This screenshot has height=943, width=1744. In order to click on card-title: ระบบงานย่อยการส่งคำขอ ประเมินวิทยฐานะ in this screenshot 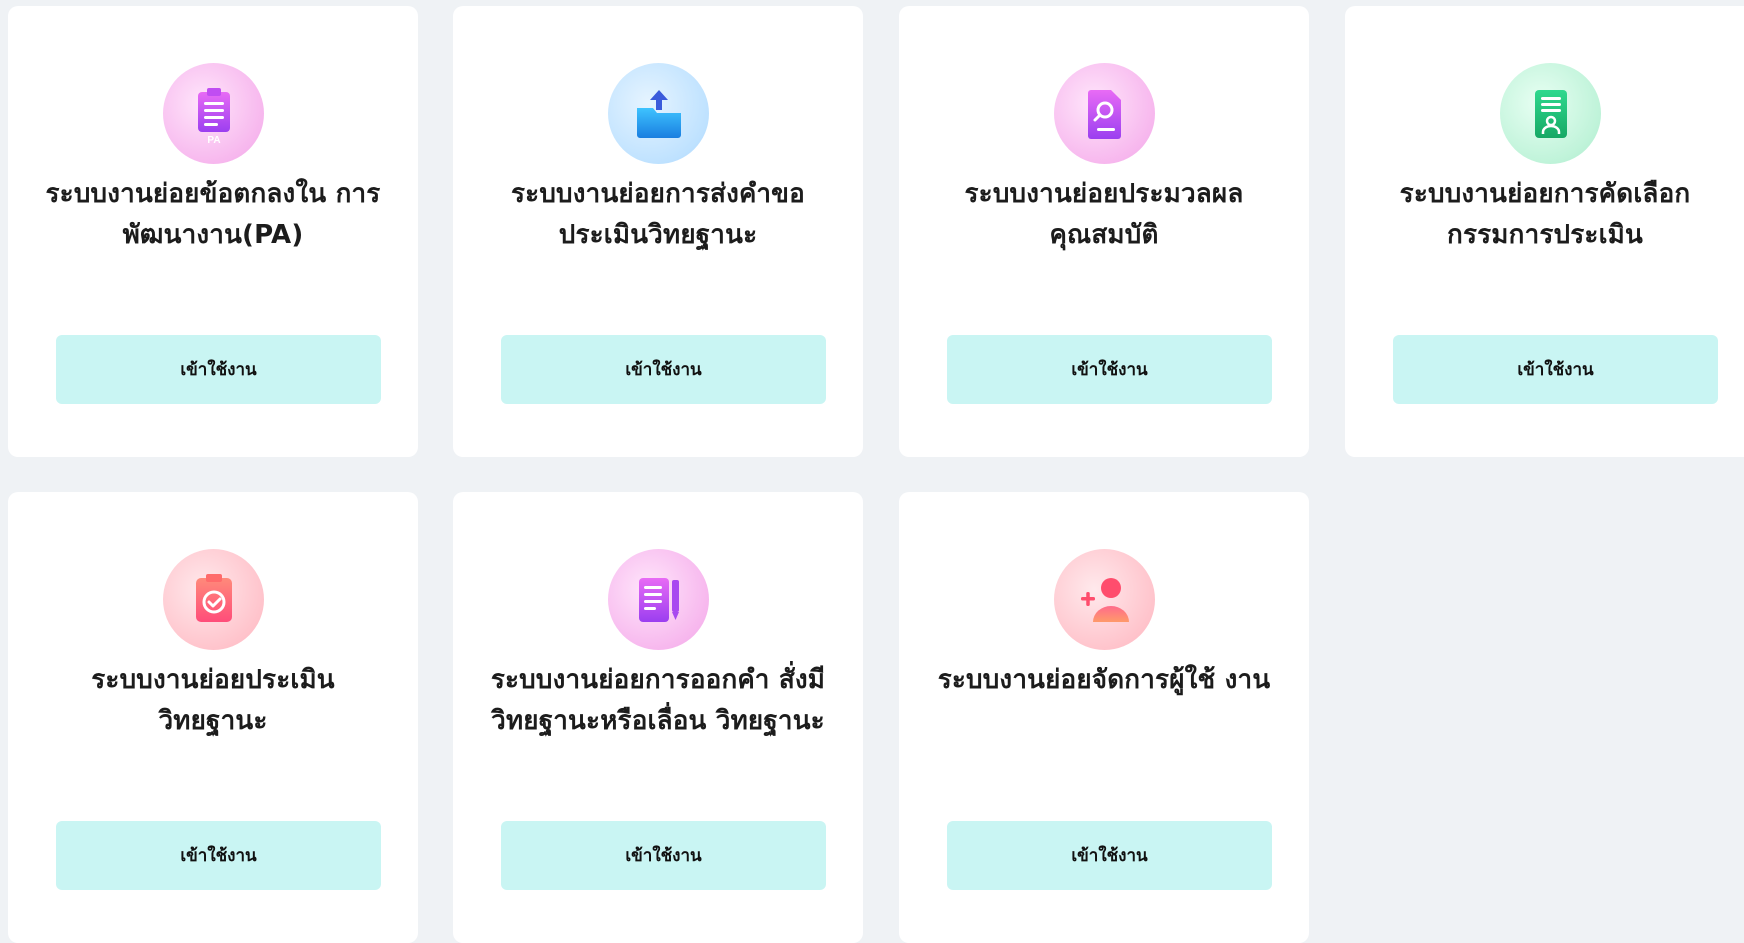, I will do `click(658, 214)`.